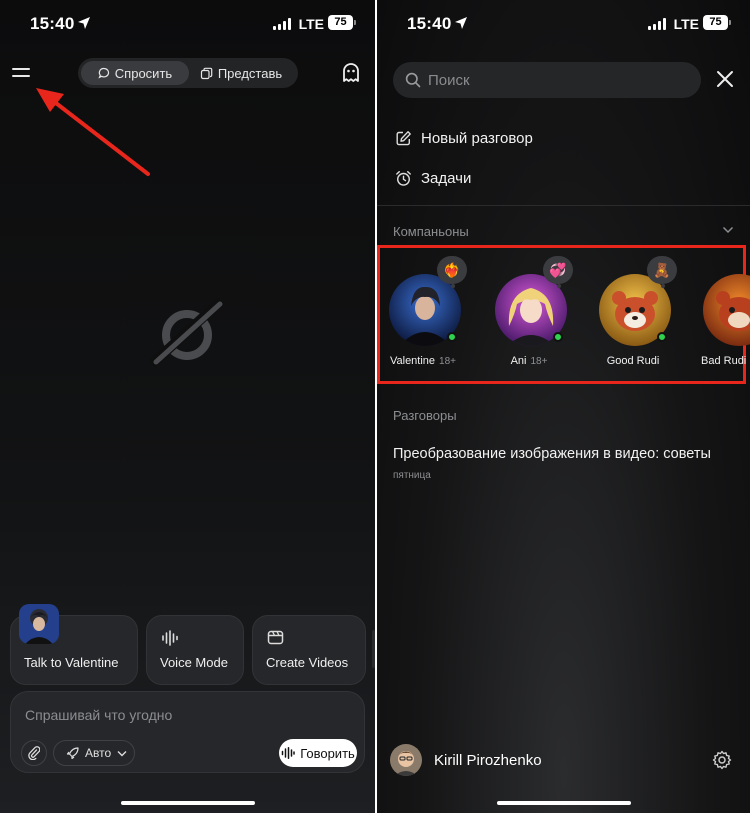  What do you see at coordinates (187, 732) in the screenshot?
I see `composer: Спрашивай что угодно Авто Говорить` at bounding box center [187, 732].